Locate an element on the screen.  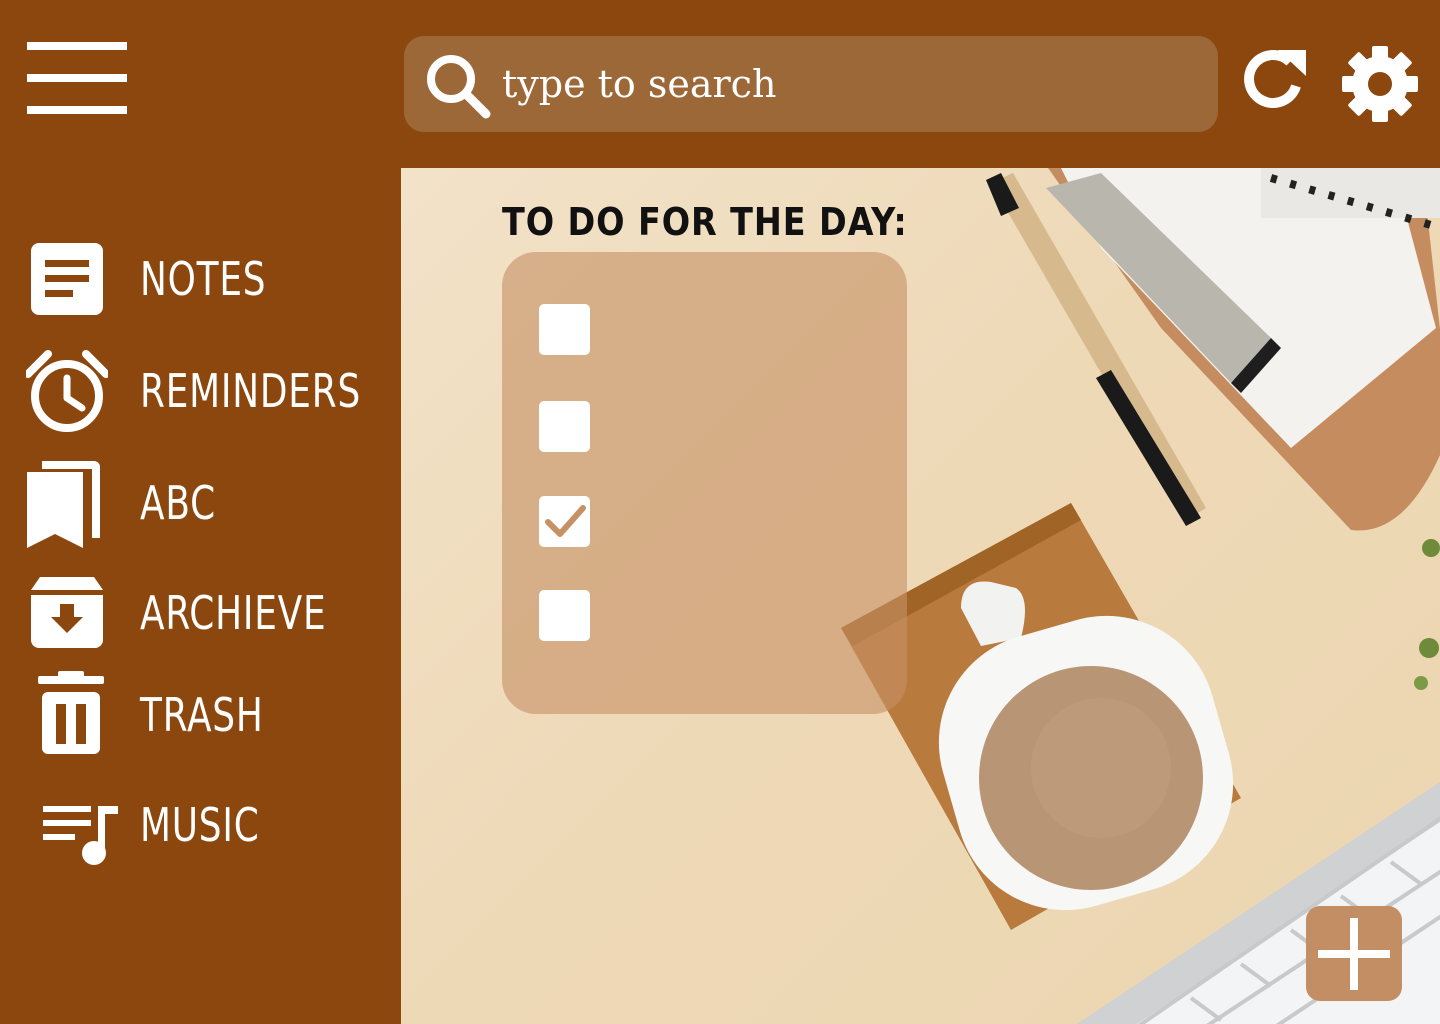
add-button is located at coordinates (1354, 953).